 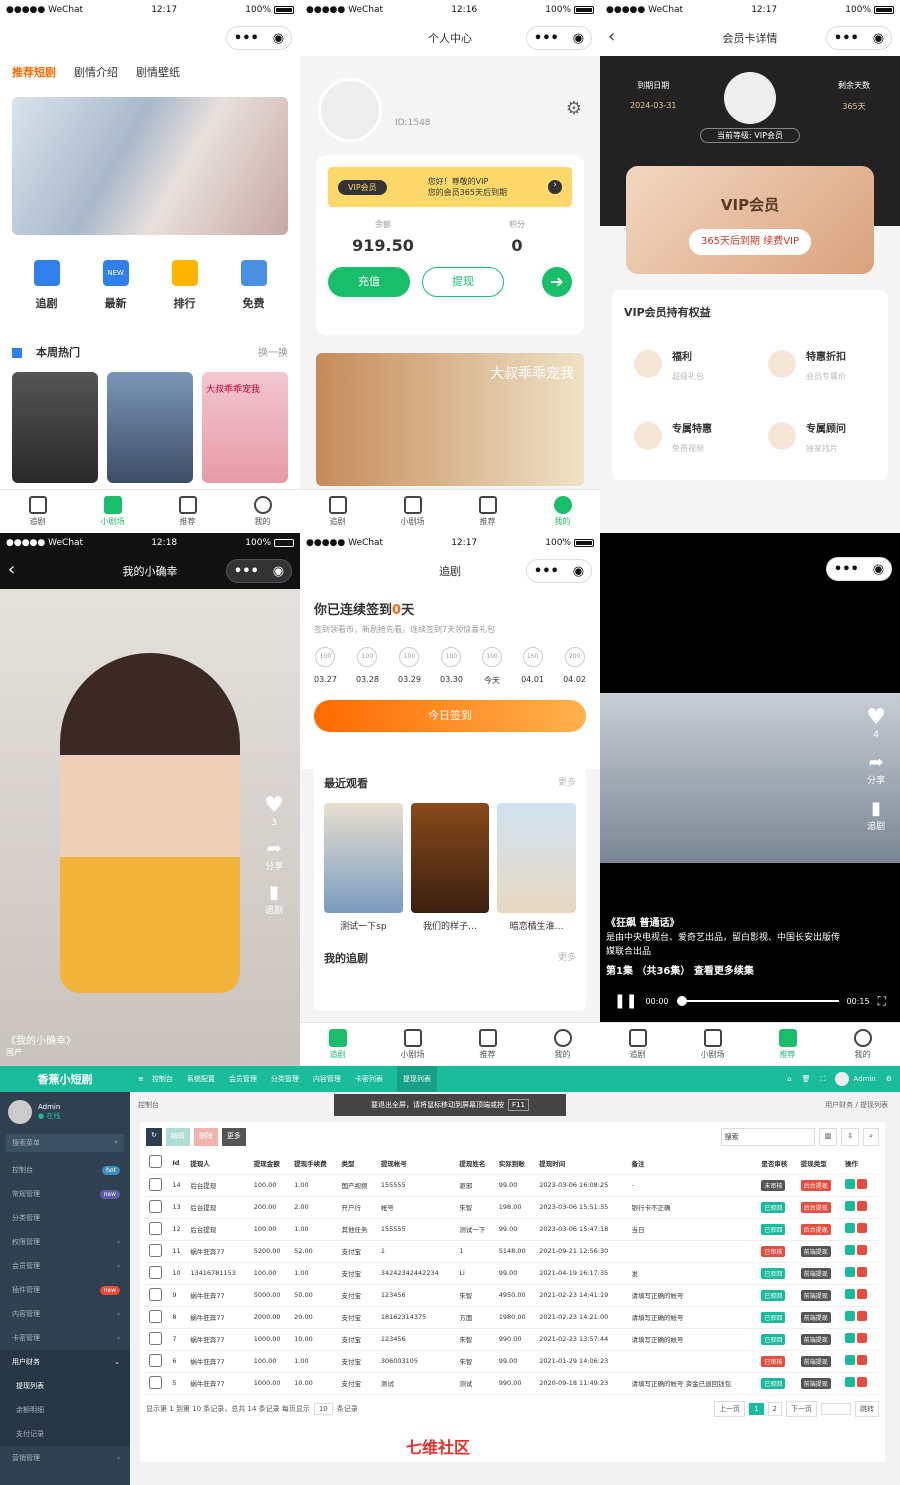 I want to click on column-header: 是否审核, so click(x=778, y=1163).